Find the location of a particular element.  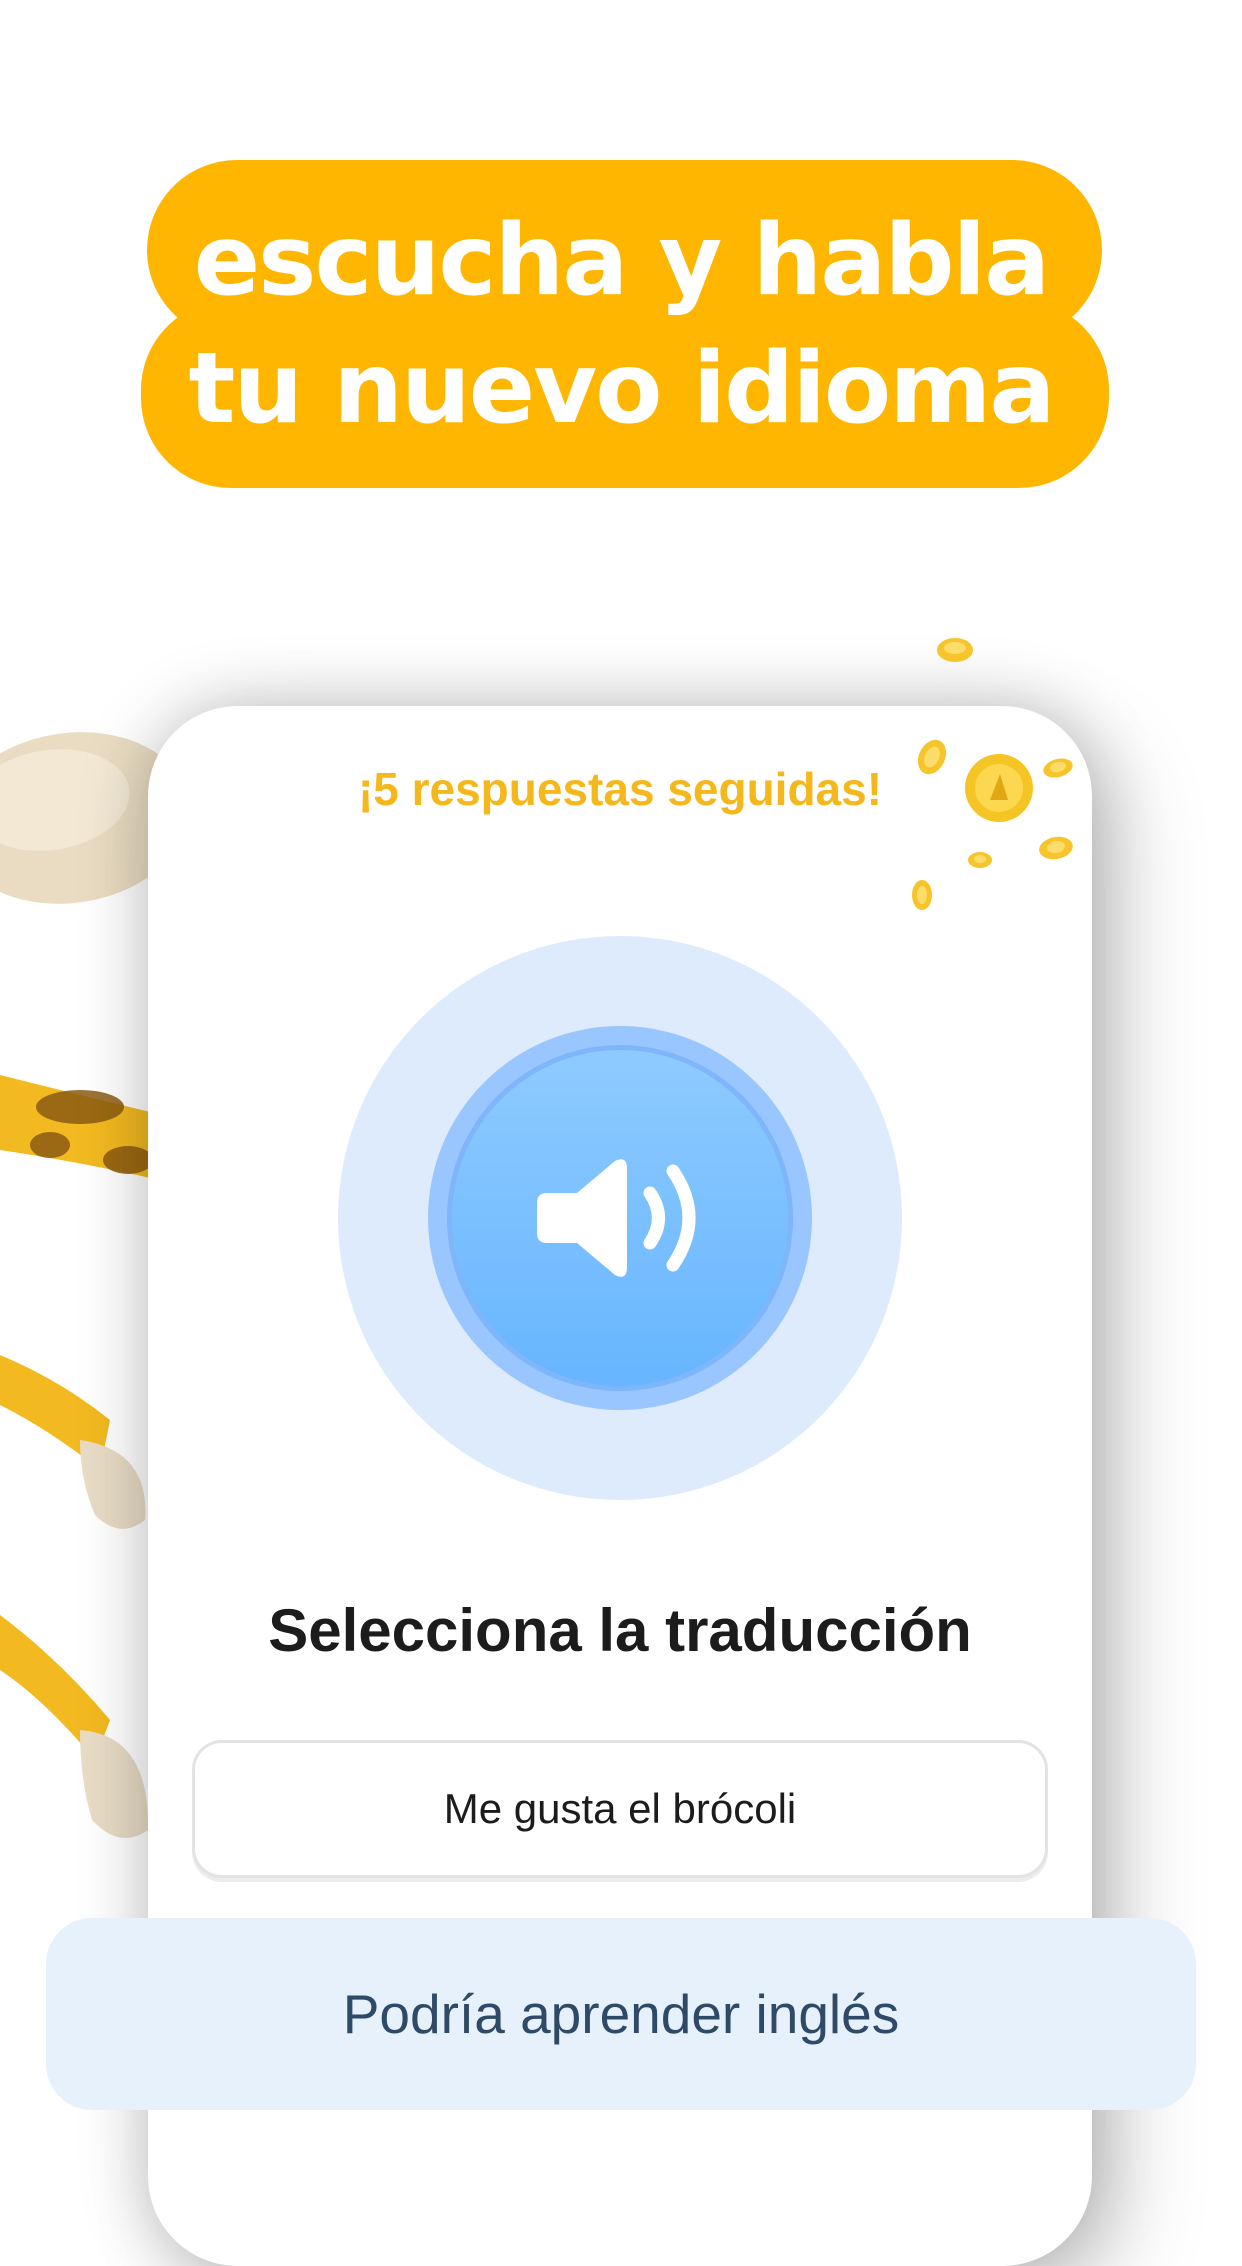

headline-line-1: escucha y habla is located at coordinates (622, 261).